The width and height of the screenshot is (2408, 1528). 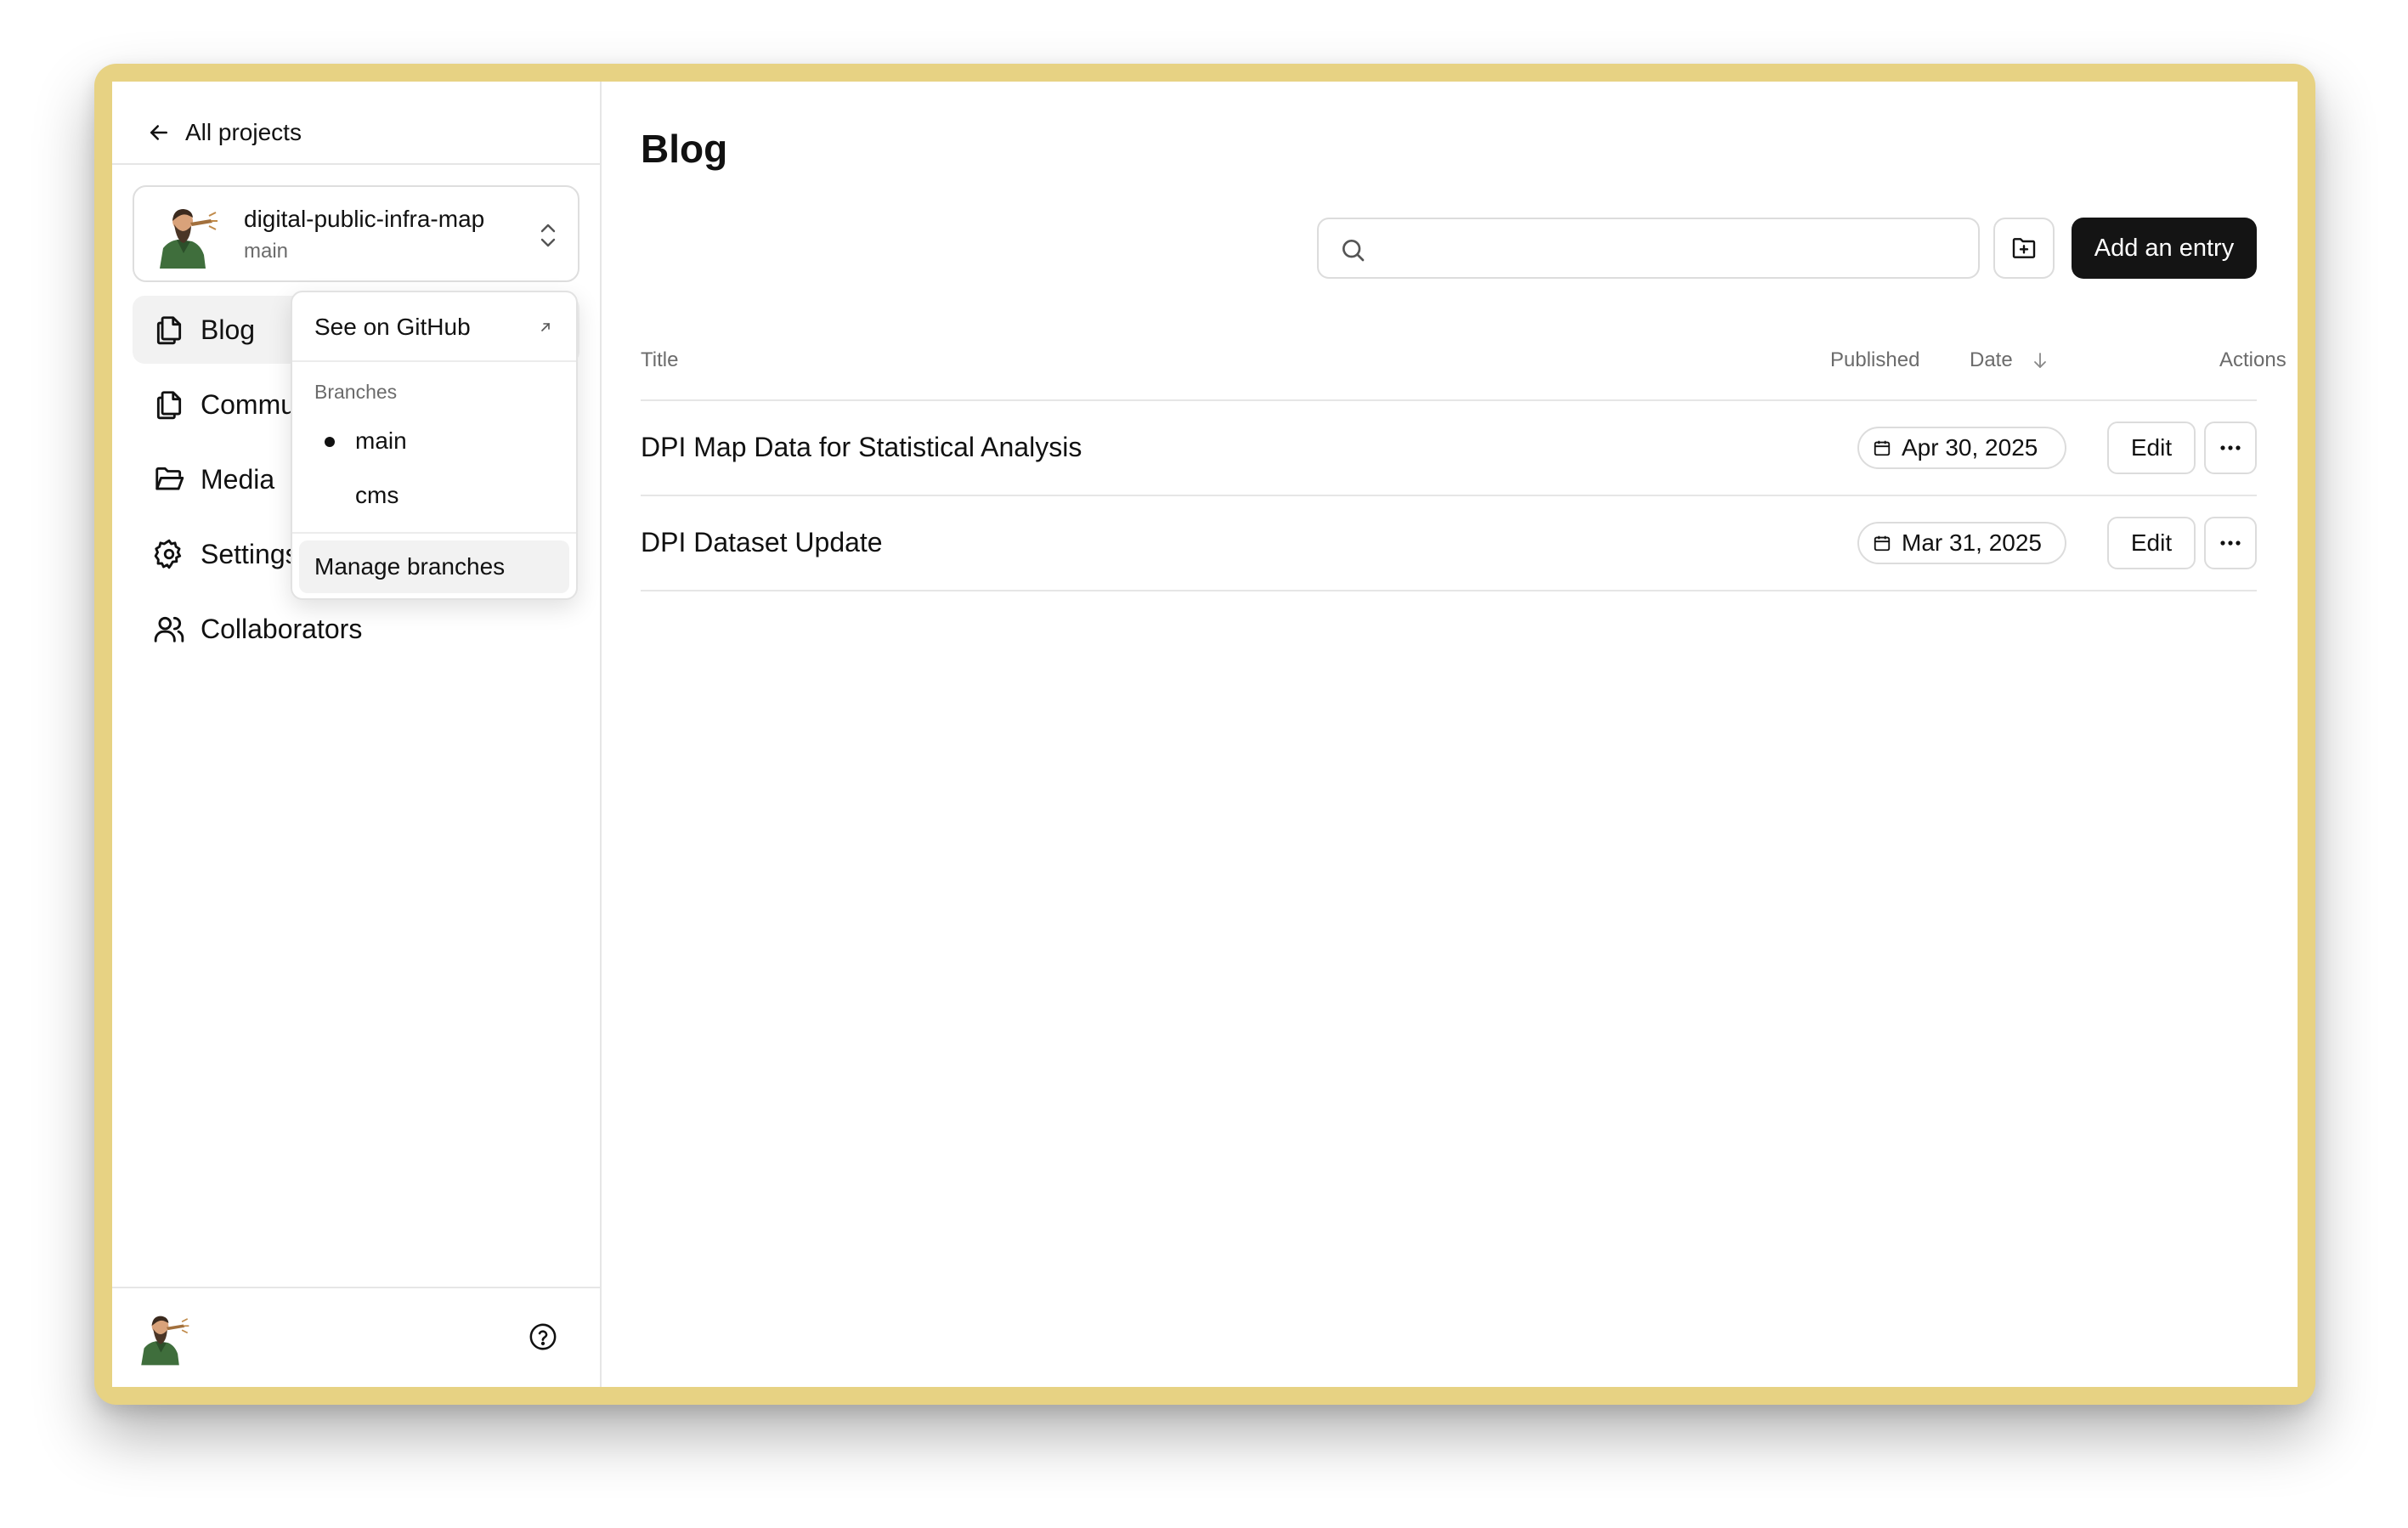 What do you see at coordinates (548, 235) in the screenshot?
I see `chevron-up-down-icon` at bounding box center [548, 235].